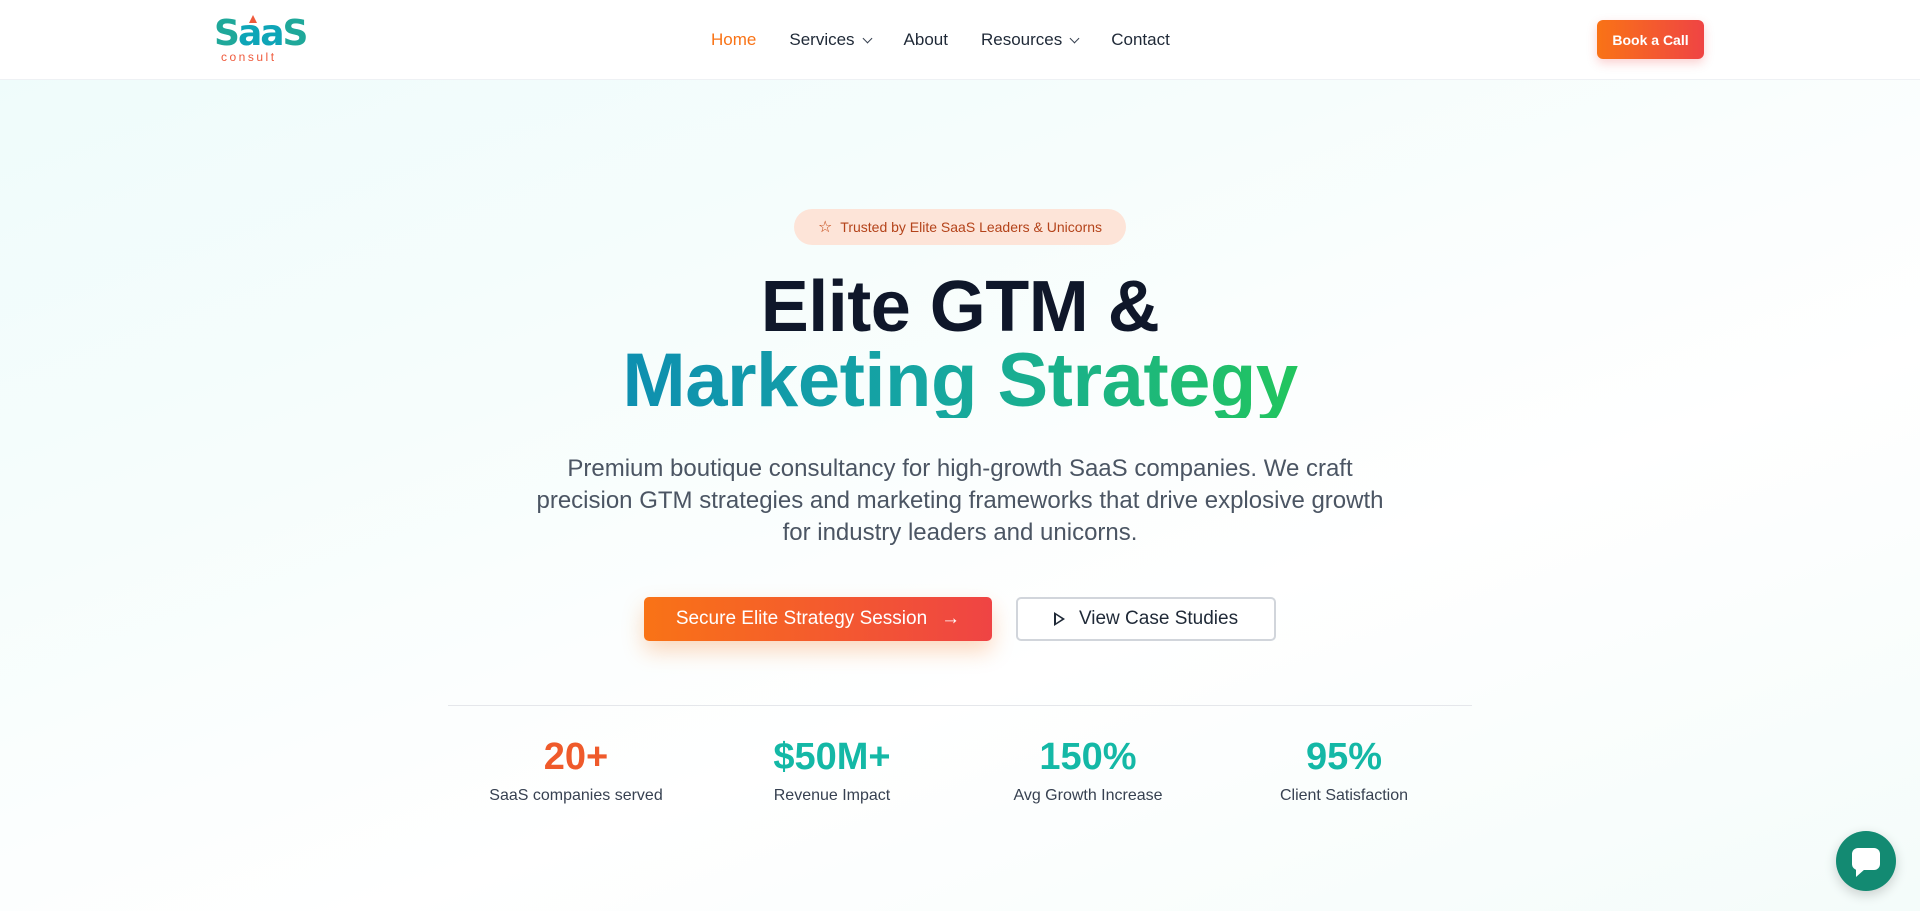  What do you see at coordinates (1088, 757) in the screenshot?
I see `stat-value: 150%` at bounding box center [1088, 757].